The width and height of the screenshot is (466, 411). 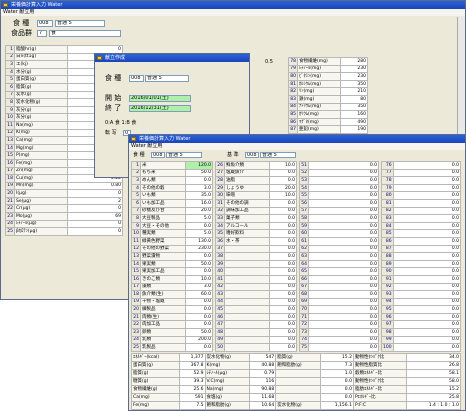 What do you see at coordinates (354, 122) in the screenshot?
I see `row-value: 490` at bounding box center [354, 122].